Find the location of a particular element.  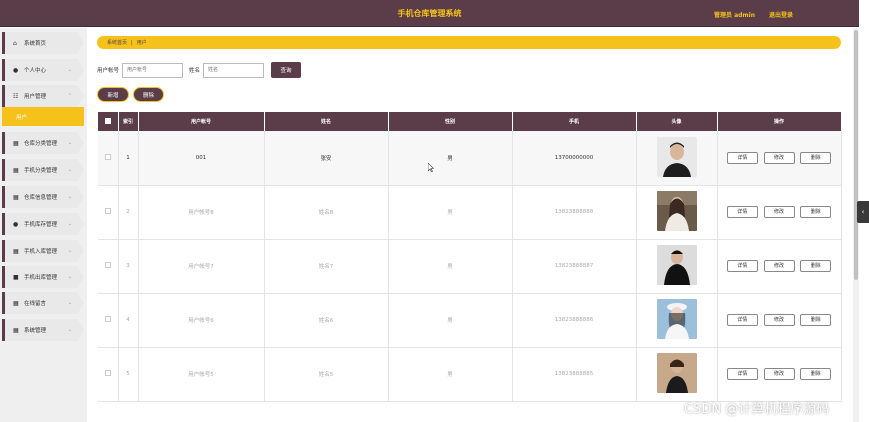

user-icon: ● is located at coordinates (16, 70).